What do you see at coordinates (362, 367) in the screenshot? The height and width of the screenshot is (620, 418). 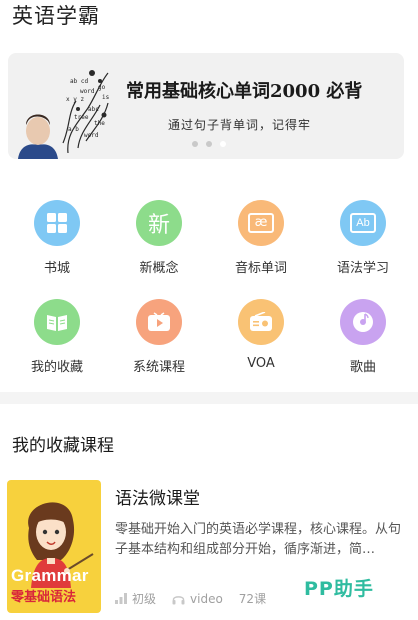 I see `menu-item-label: 歌曲` at bounding box center [362, 367].